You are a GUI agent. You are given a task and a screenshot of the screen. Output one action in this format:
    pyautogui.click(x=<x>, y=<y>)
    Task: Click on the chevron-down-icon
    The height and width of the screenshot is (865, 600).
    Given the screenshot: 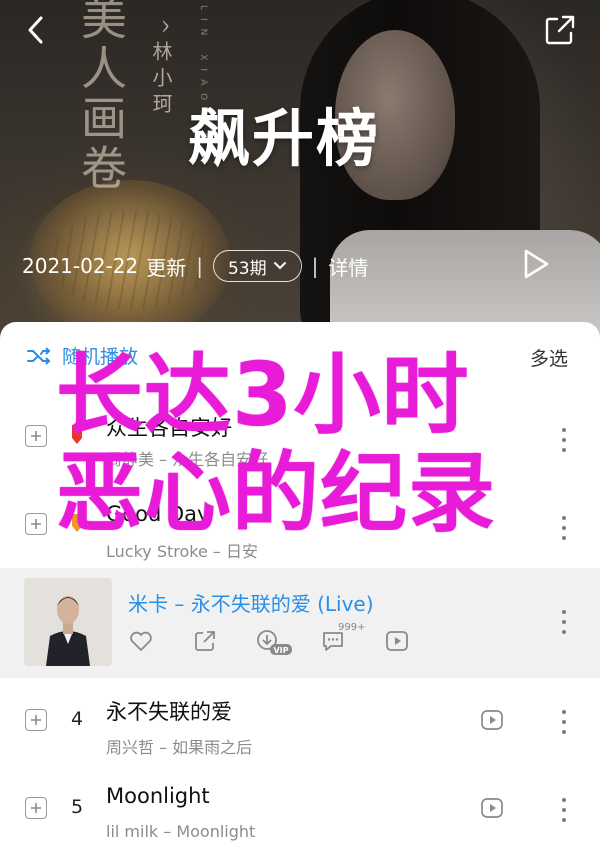 What is the action you would take?
    pyautogui.click(x=279, y=266)
    